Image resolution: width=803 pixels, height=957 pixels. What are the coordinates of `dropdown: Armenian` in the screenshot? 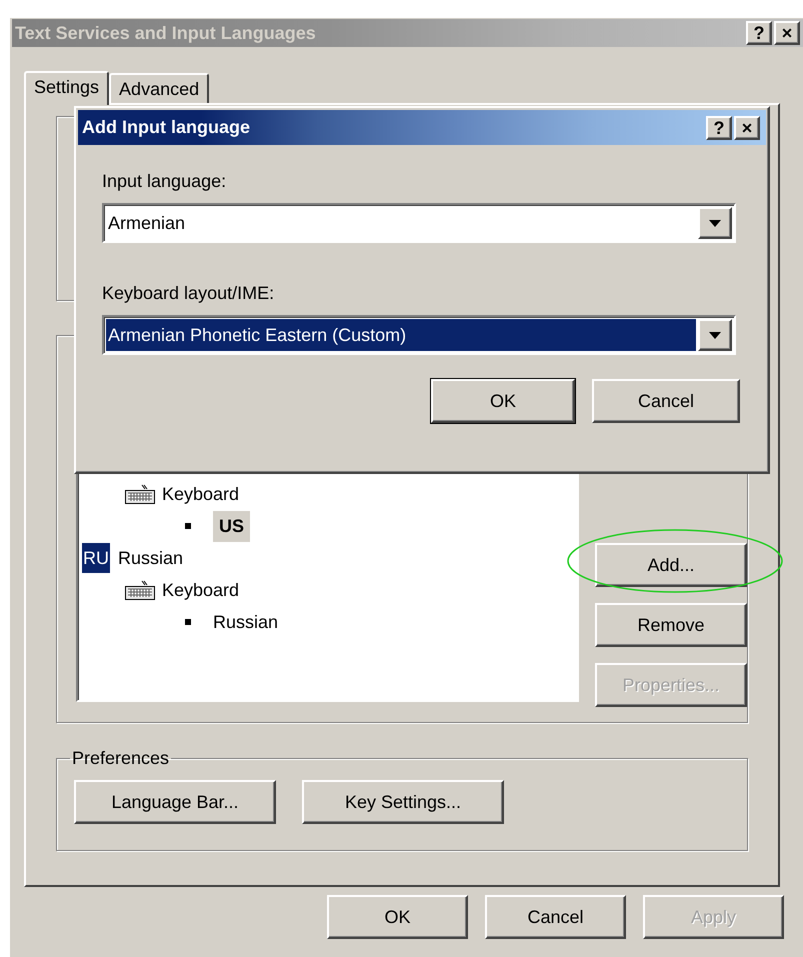 It's located at (419, 223).